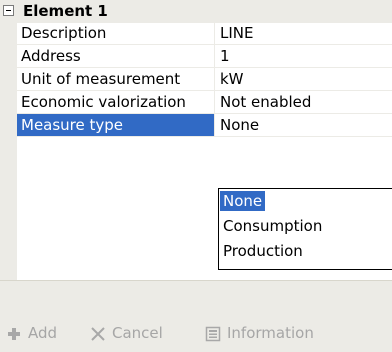 The height and width of the screenshot is (352, 392). Describe the element at coordinates (243, 201) in the screenshot. I see `dropdown-option-none: None` at that location.